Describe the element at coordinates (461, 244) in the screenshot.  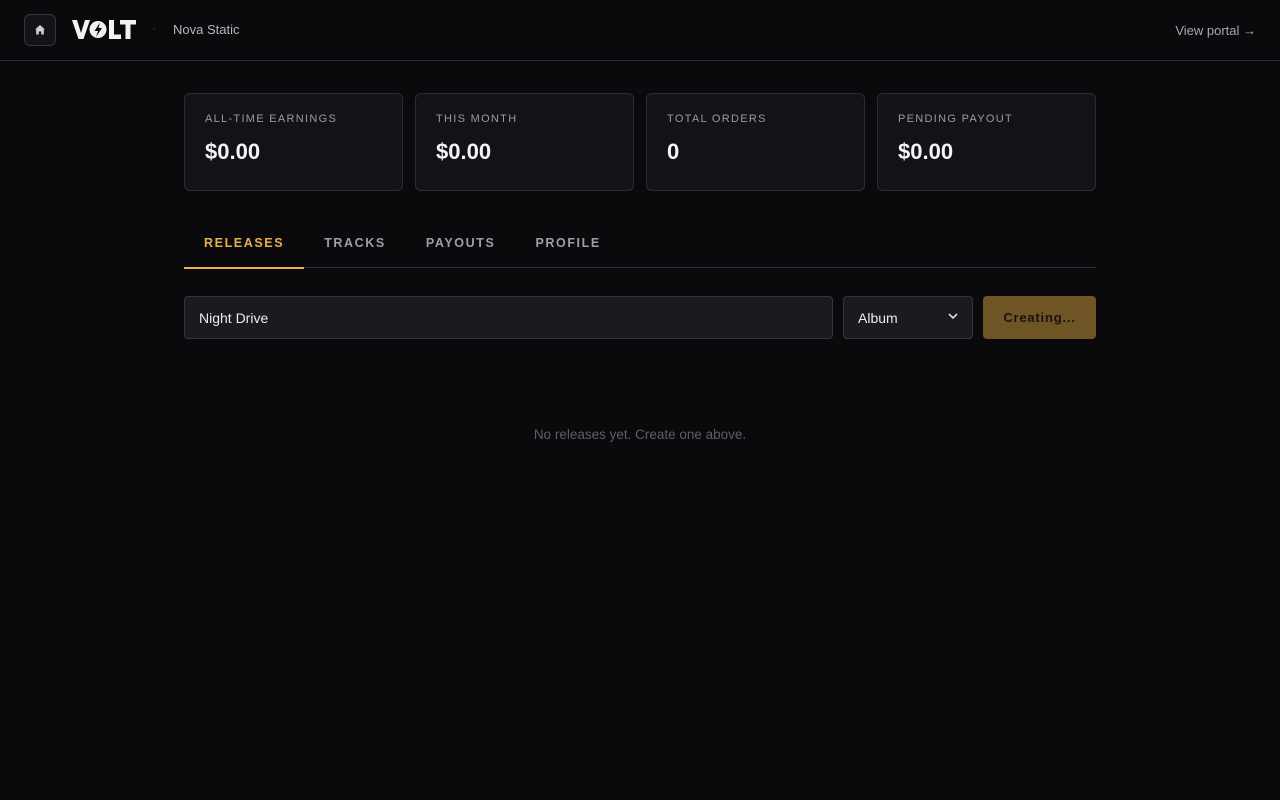
I see `tab-payouts: PAYOUTS` at that location.